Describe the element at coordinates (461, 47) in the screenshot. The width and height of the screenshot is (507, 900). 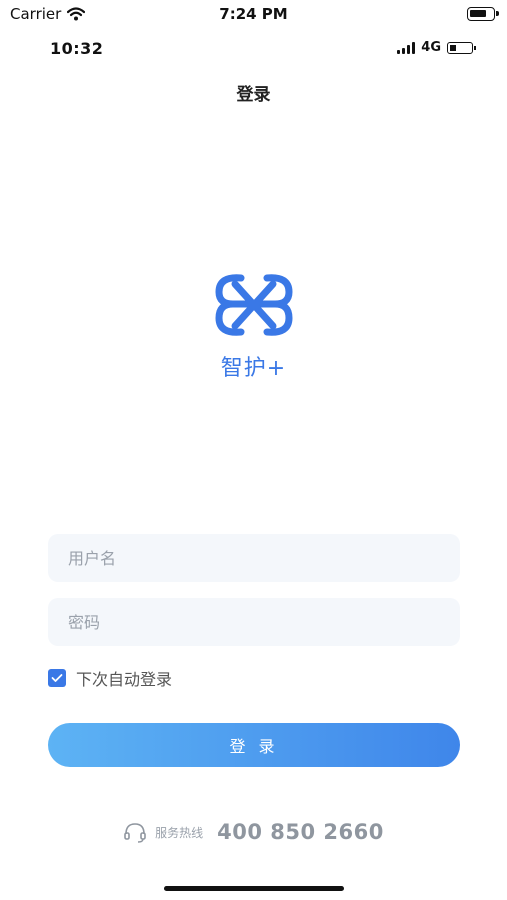
I see `inner-battery-icon` at that location.